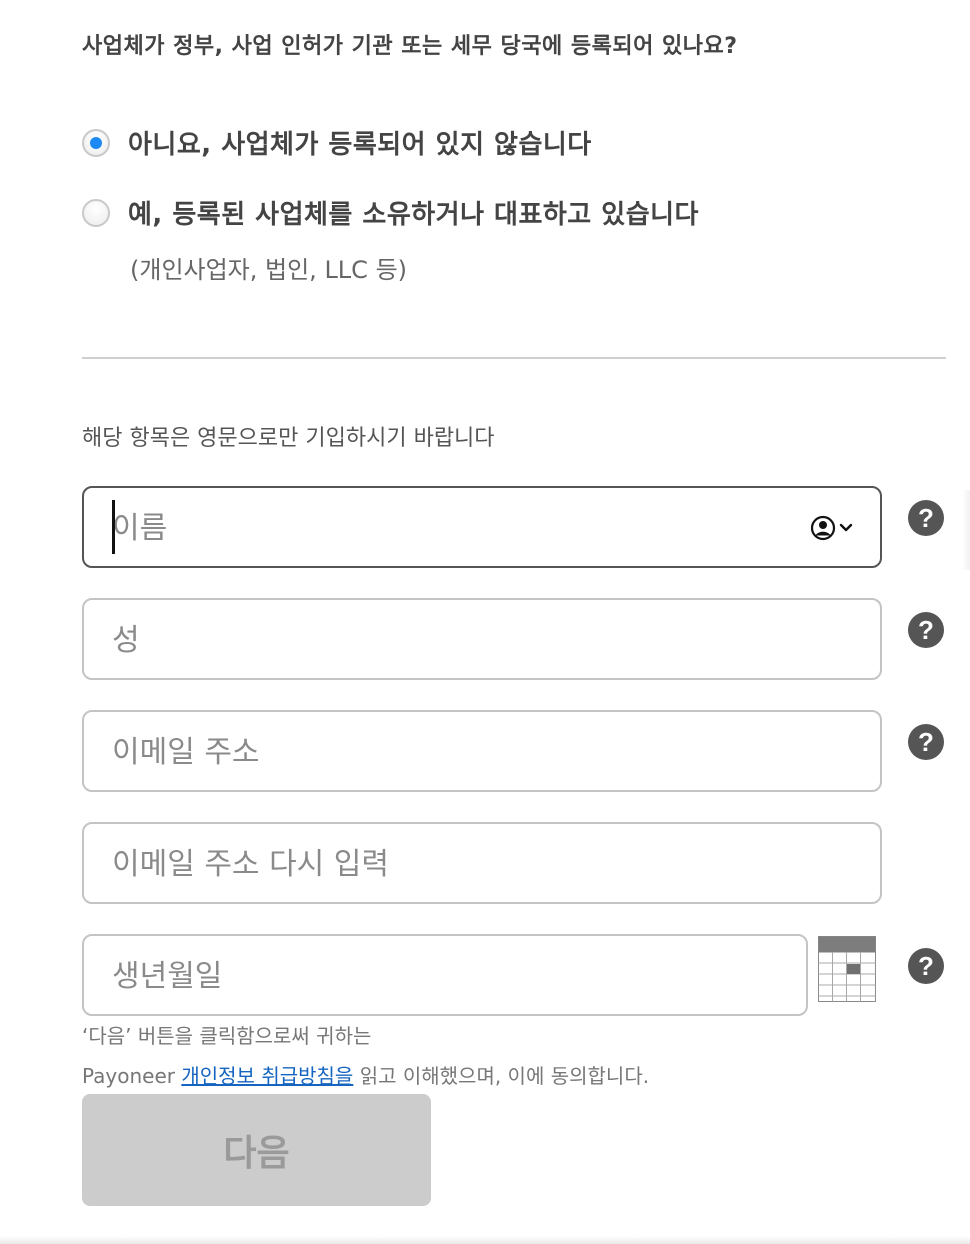 The width and height of the screenshot is (970, 1244). Describe the element at coordinates (442, 752) in the screenshot. I see `email-input` at that location.